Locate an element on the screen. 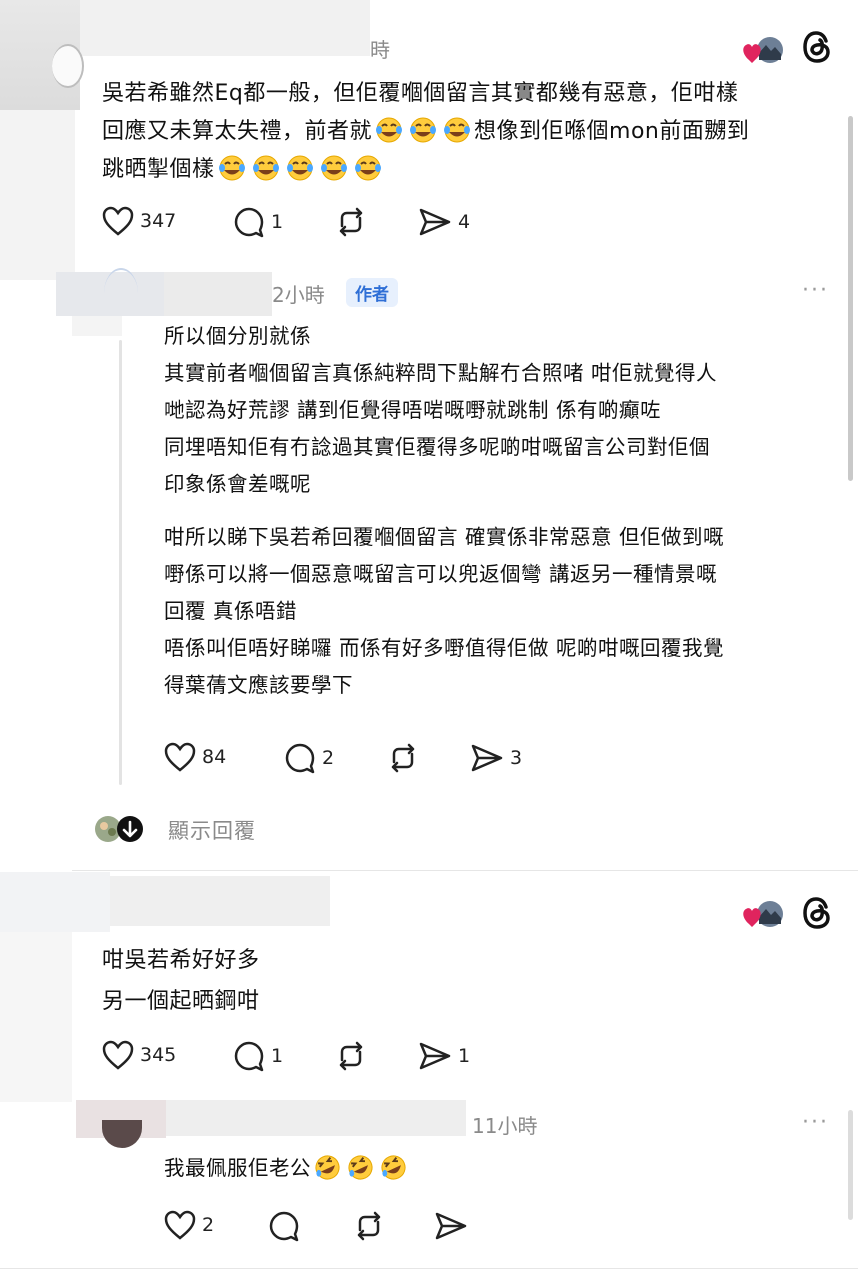 The height and width of the screenshot is (1280, 858). reply-line: 同埋唔知佢有冇諗過其實佢覆得多呢啲咁嘅留言公司對佢個 is located at coordinates (437, 447).